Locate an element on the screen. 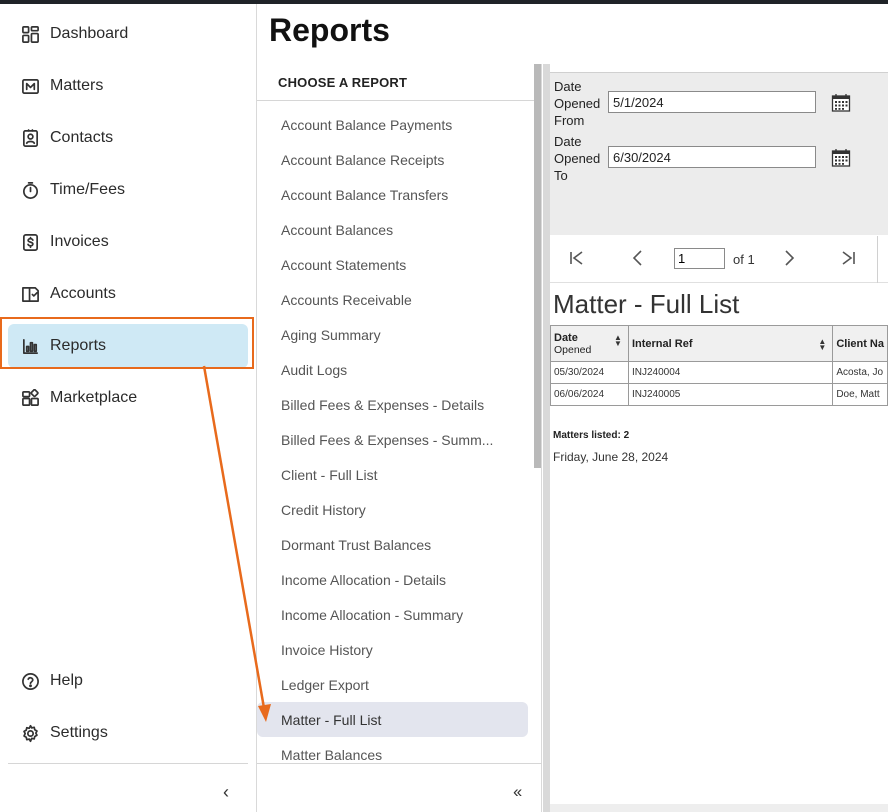  previous-page-icon is located at coordinates (638, 260).